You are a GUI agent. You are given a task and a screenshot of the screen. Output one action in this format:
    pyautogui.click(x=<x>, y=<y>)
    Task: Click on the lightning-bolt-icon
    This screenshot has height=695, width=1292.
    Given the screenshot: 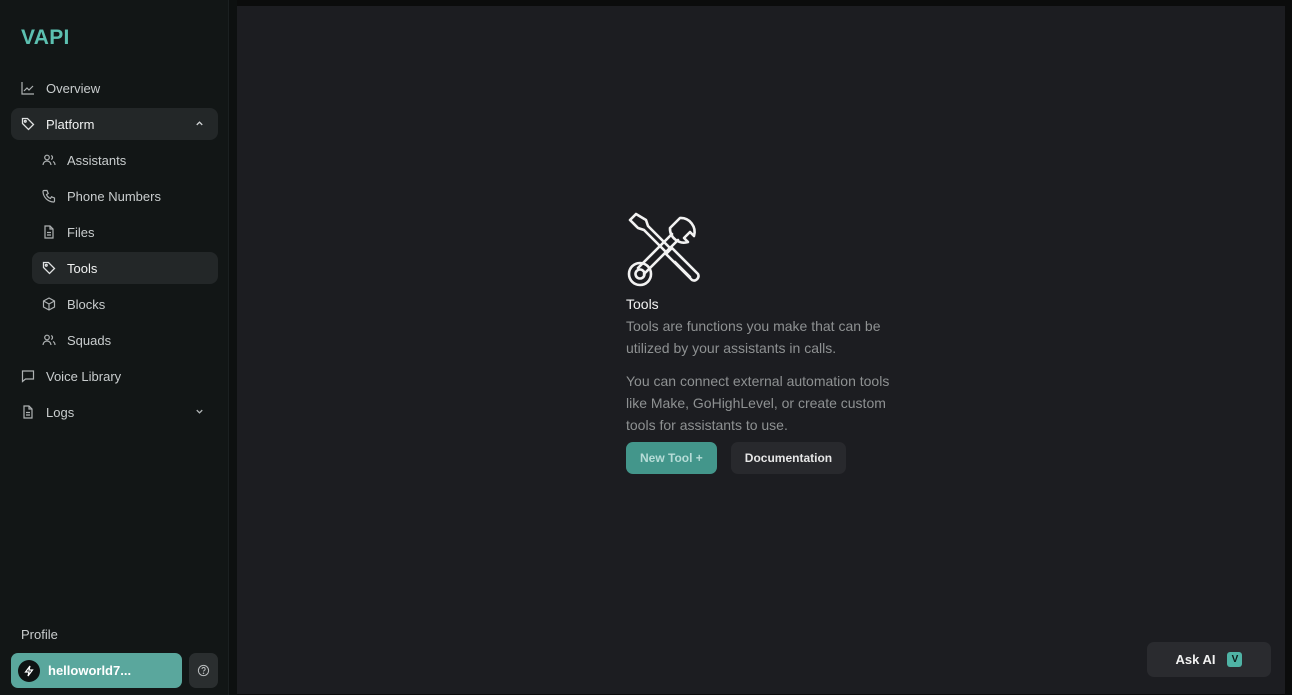 What is the action you would take?
    pyautogui.click(x=29, y=670)
    